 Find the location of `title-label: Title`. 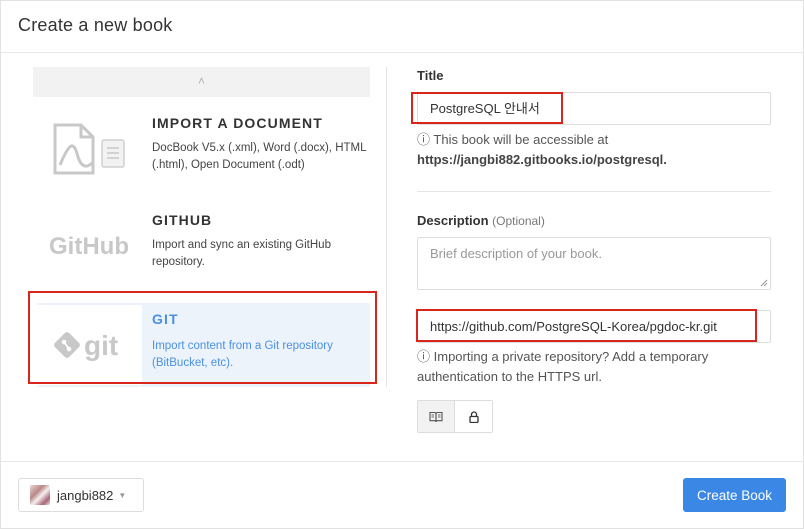

title-label: Title is located at coordinates (430, 75).